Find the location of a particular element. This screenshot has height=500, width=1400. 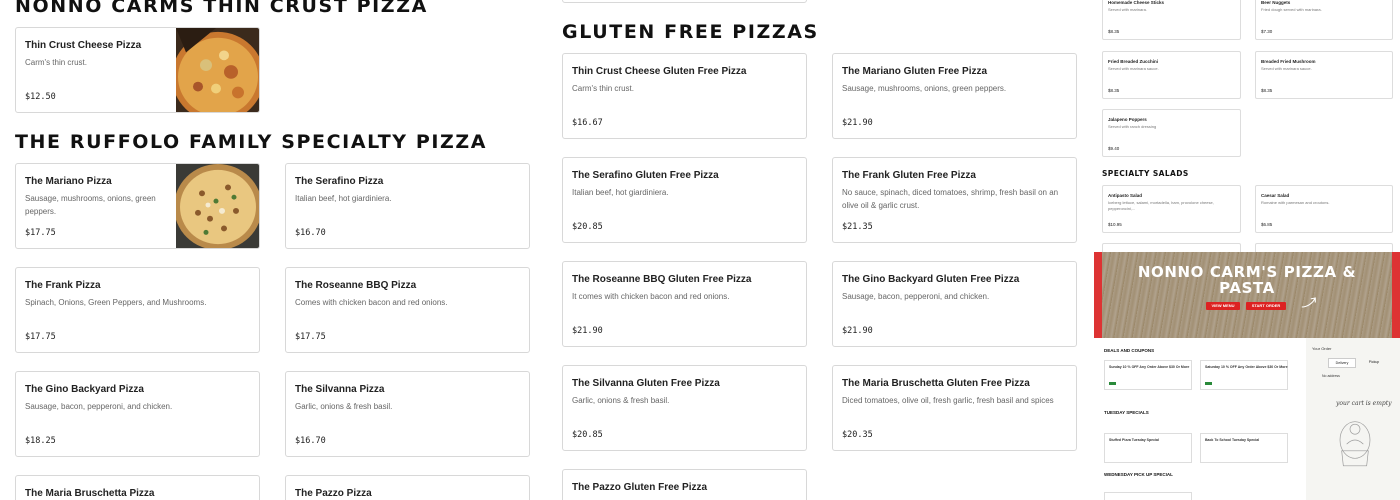

arrow-icon is located at coordinates (1308, 302).